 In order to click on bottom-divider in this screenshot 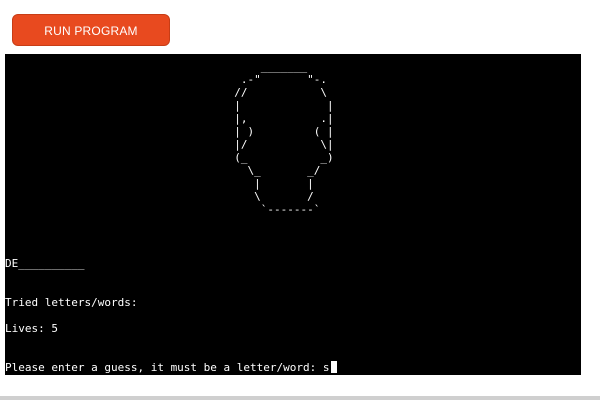, I will do `click(300, 398)`.